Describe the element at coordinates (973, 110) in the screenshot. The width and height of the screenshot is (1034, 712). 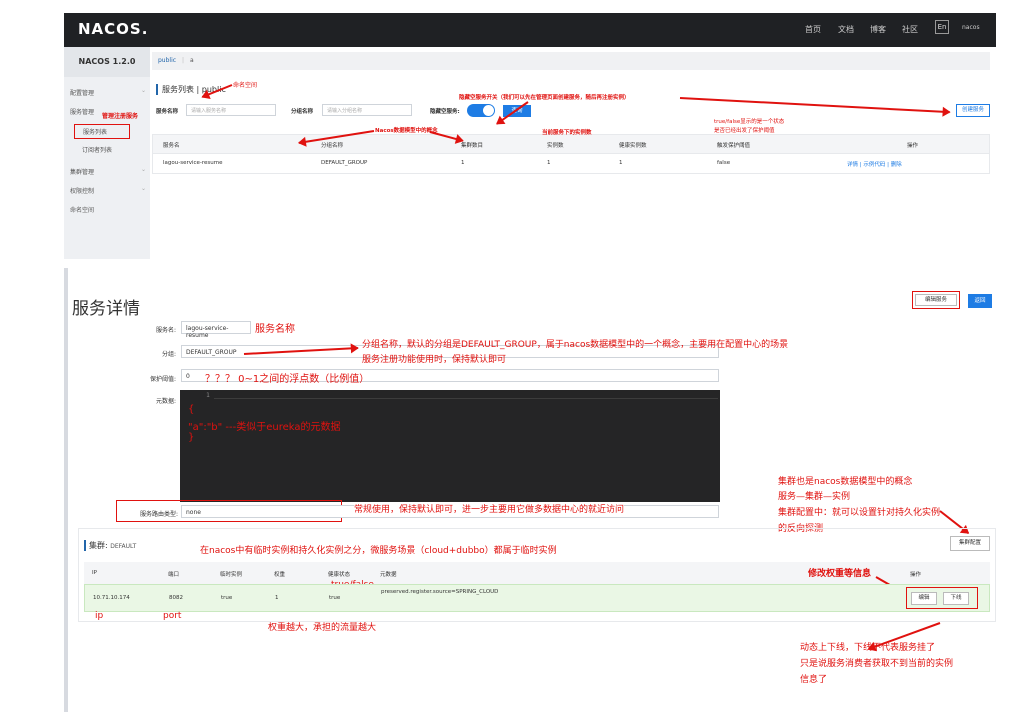
I see `create-service-button: 创建服务` at that location.